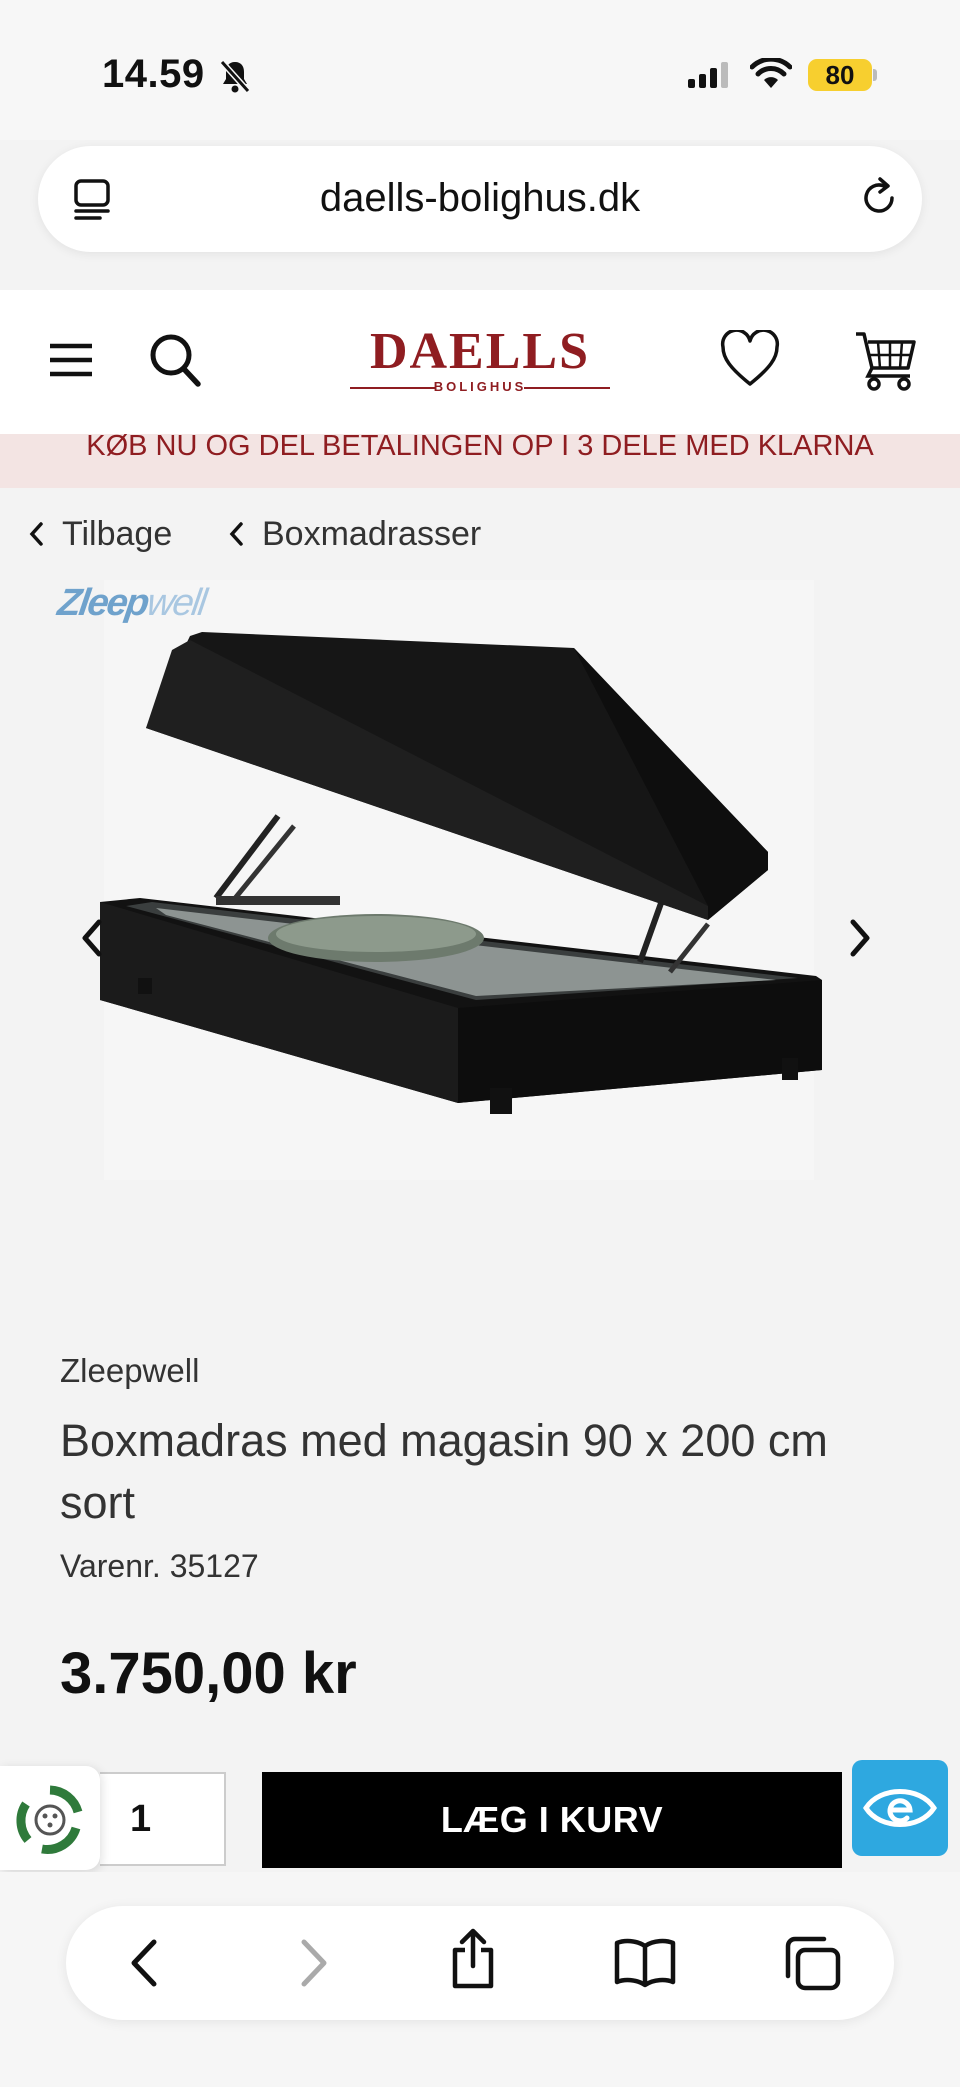 This screenshot has height=2087, width=960. I want to click on site-logo: DAELLS BOLIGHUS, so click(480, 361).